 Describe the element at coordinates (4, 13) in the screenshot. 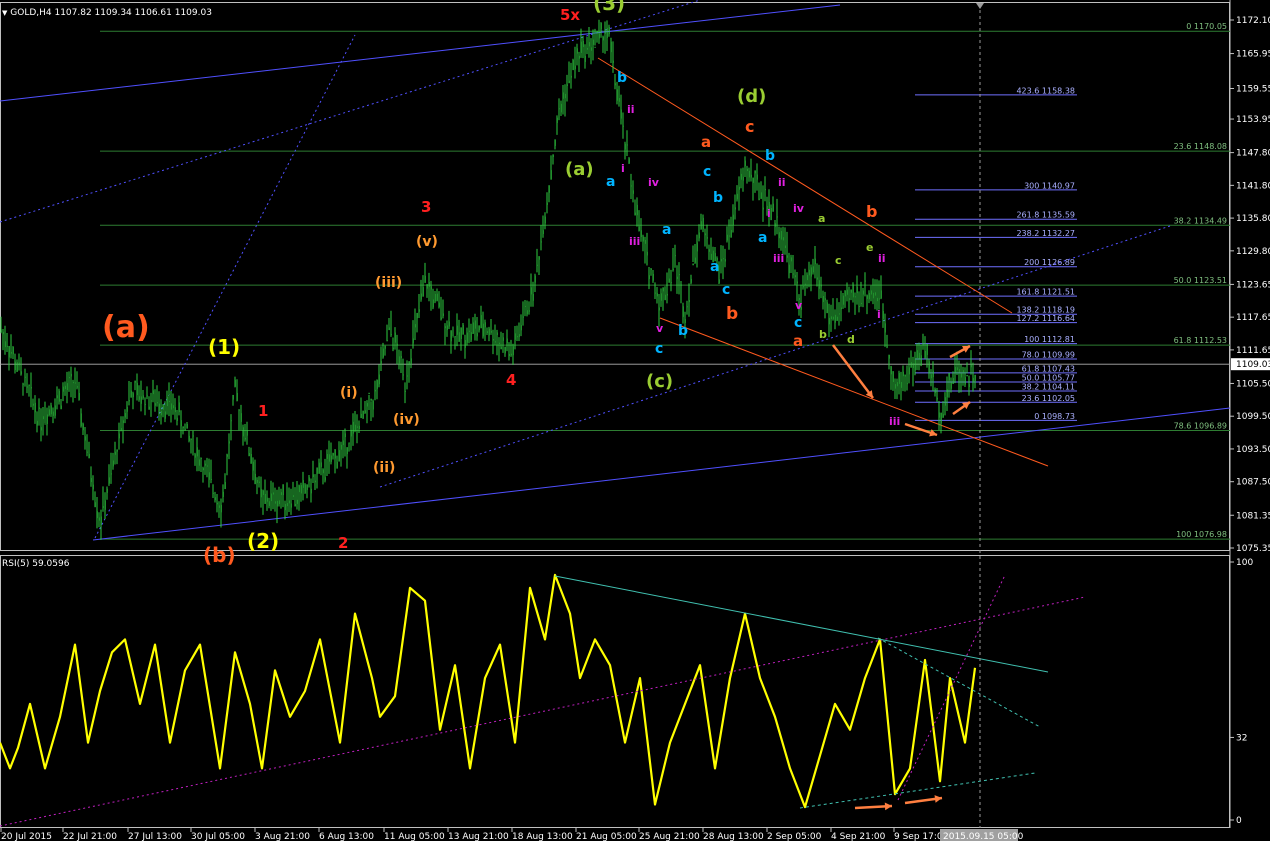

I see `header-dropdown-icon: ▼` at that location.